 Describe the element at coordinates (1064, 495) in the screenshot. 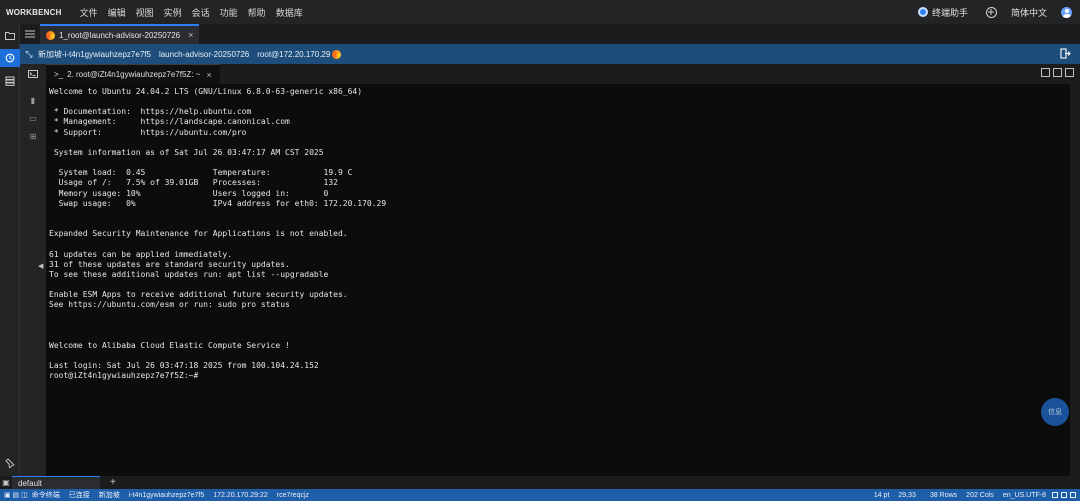

I see `status-tool-icons` at that location.